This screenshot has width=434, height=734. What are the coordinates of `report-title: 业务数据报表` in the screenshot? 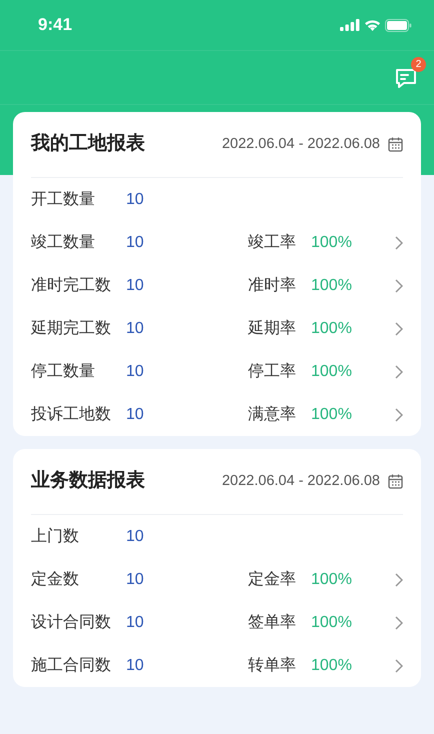 It's located at (88, 481).